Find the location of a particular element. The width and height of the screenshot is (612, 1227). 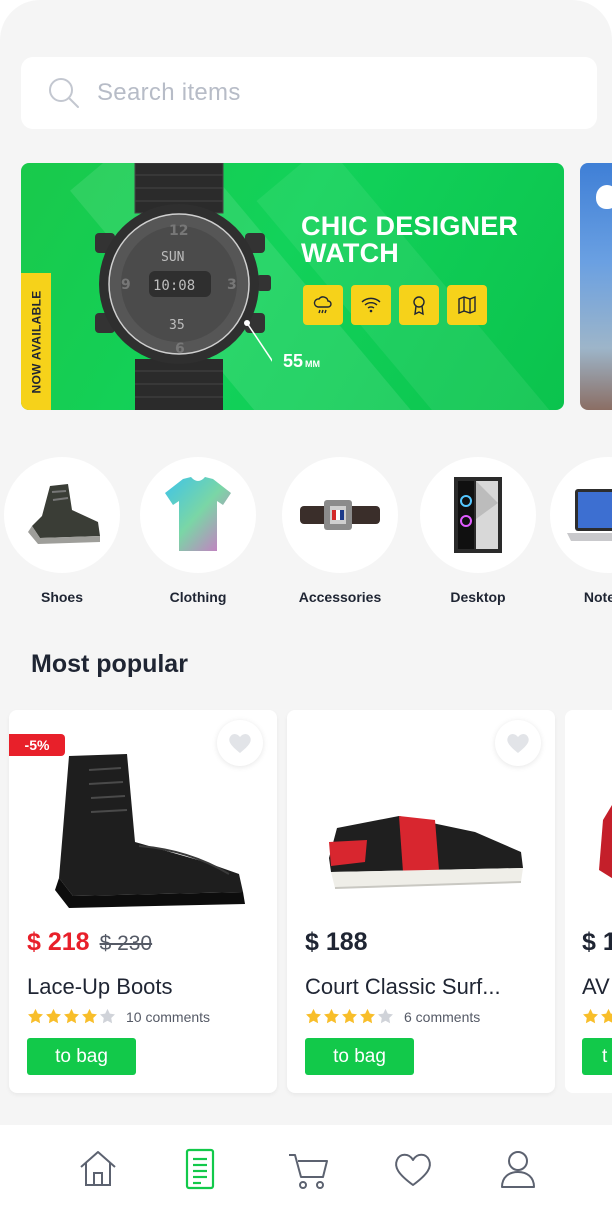

nav-favorites is located at coordinates (413, 1169).